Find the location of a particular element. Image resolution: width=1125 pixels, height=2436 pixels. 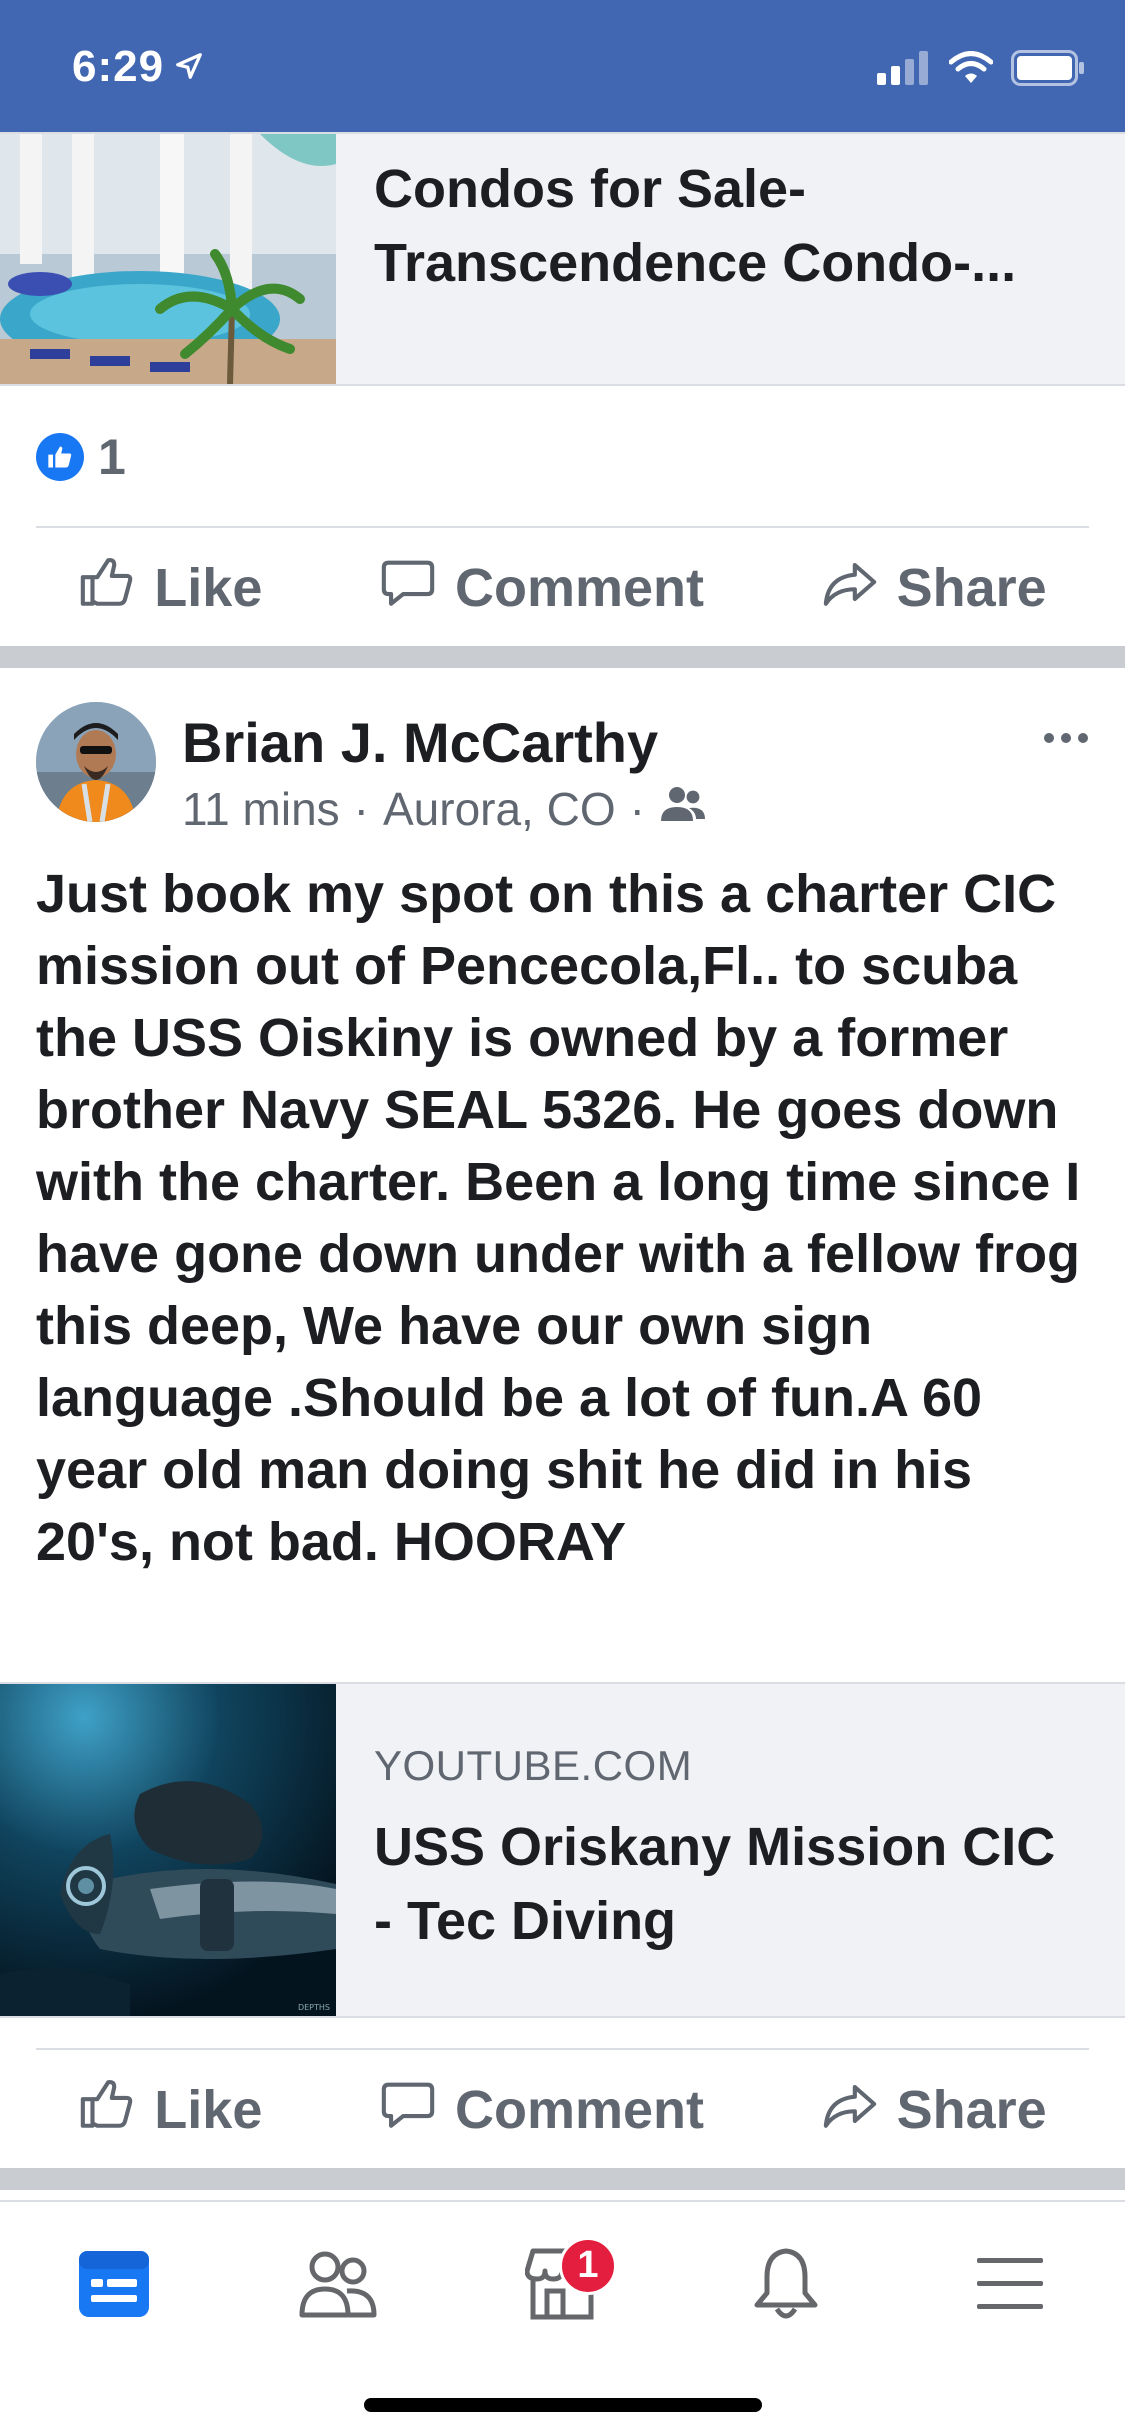

location-arrow-icon is located at coordinates (189, 67).